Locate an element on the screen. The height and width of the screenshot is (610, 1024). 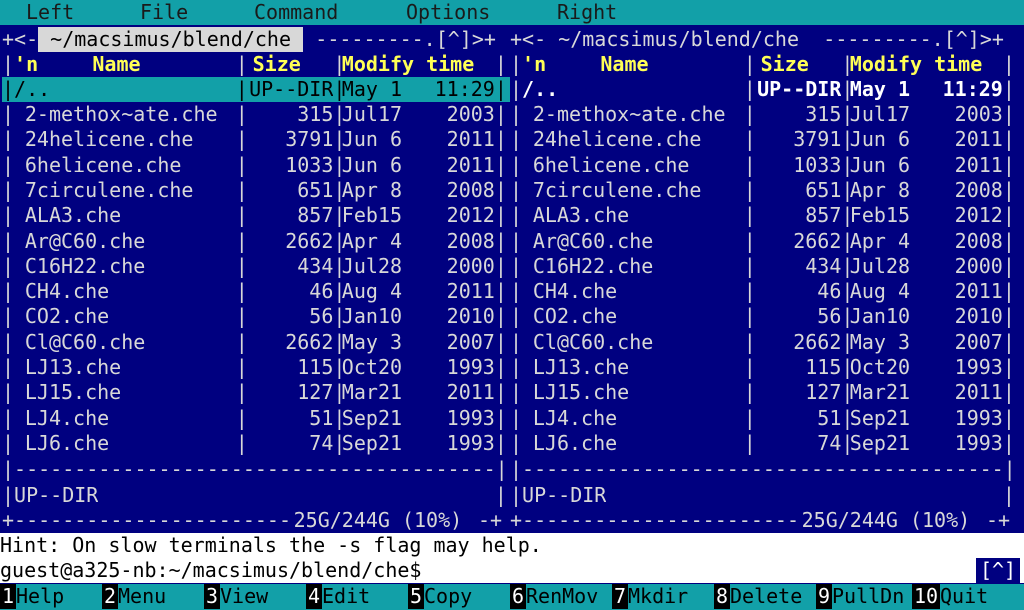
fkey-3-number: 3 is located at coordinates (212, 596).